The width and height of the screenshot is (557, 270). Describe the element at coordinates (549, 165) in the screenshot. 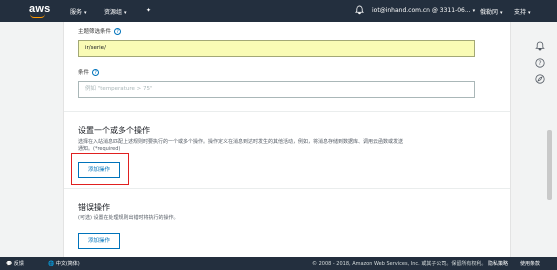

I see `vertical-scrollbar` at that location.